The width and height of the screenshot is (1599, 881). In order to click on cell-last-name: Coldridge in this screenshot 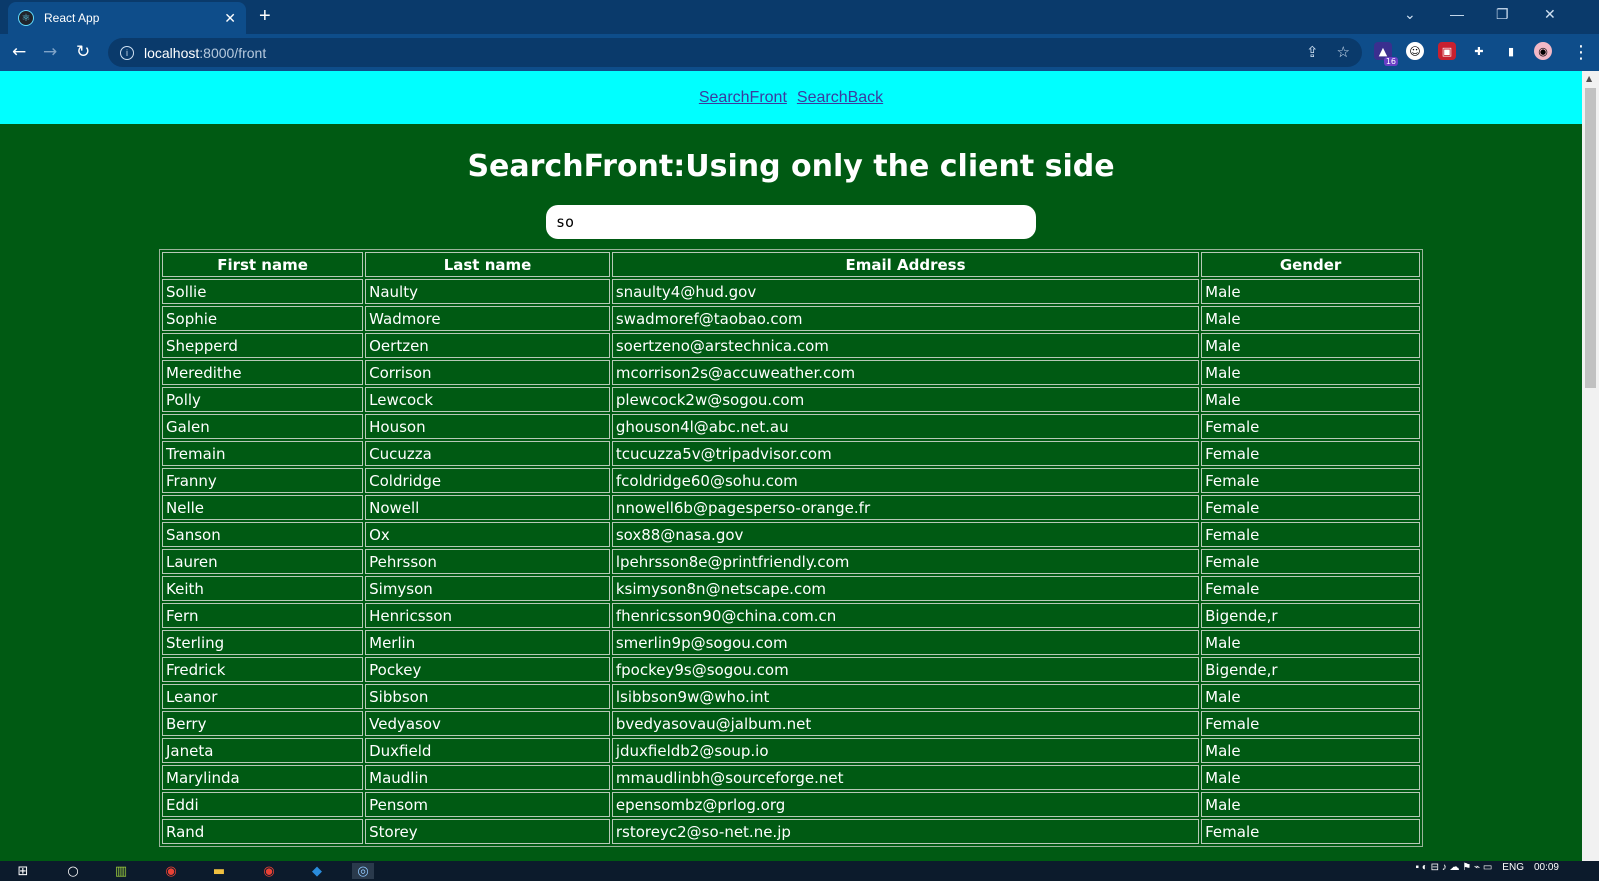, I will do `click(487, 480)`.